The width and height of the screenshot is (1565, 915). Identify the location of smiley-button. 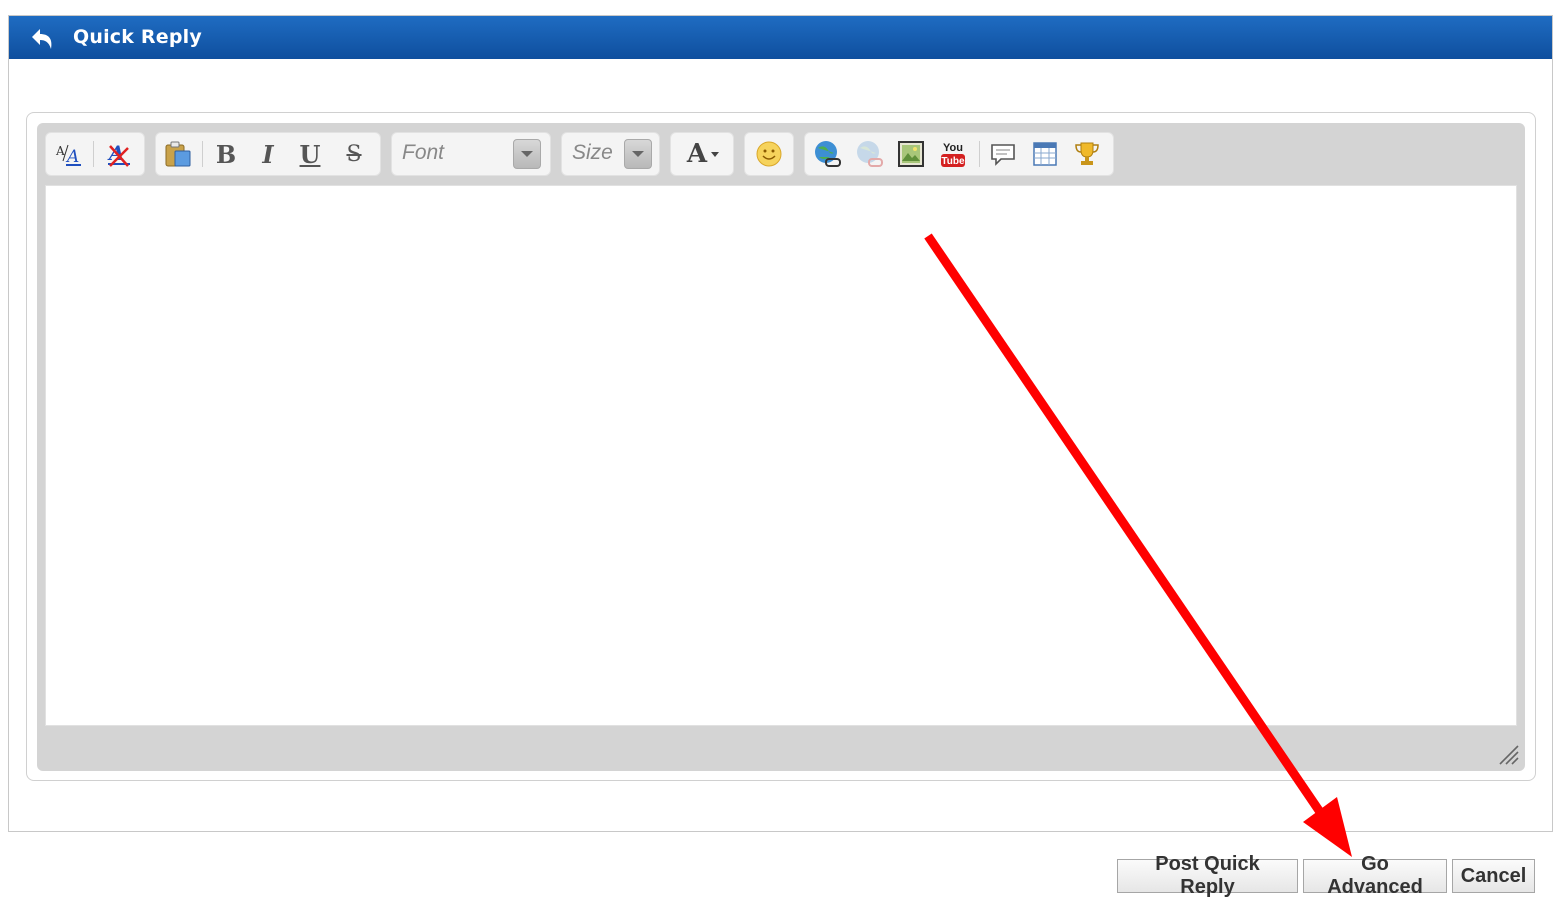
(769, 154).